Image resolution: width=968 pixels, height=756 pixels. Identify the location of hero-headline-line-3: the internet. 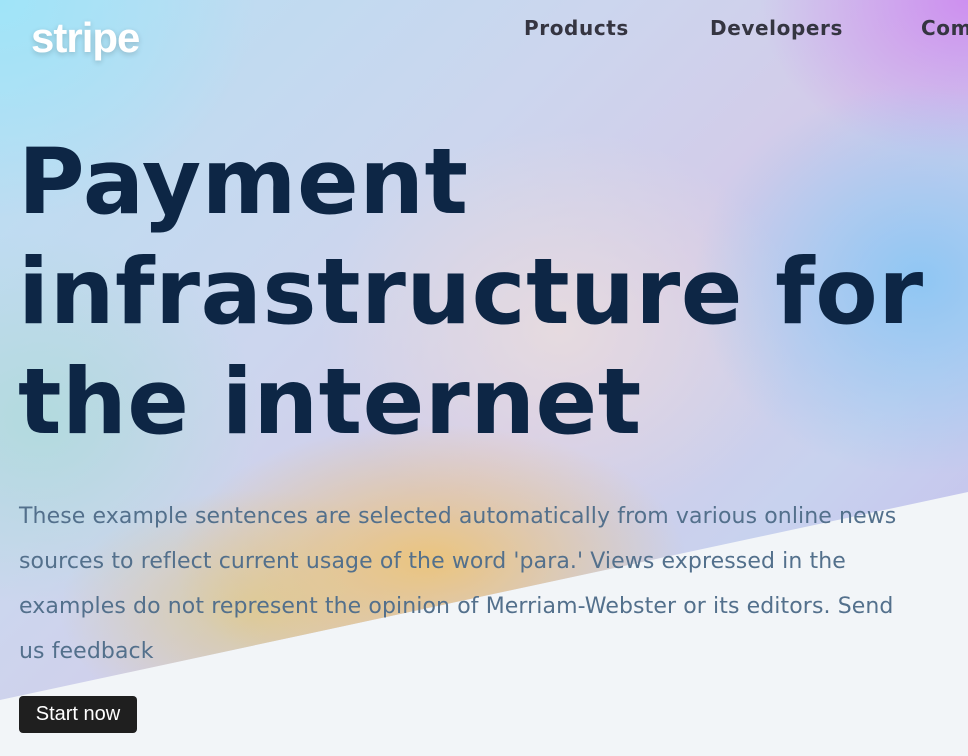
(330, 402).